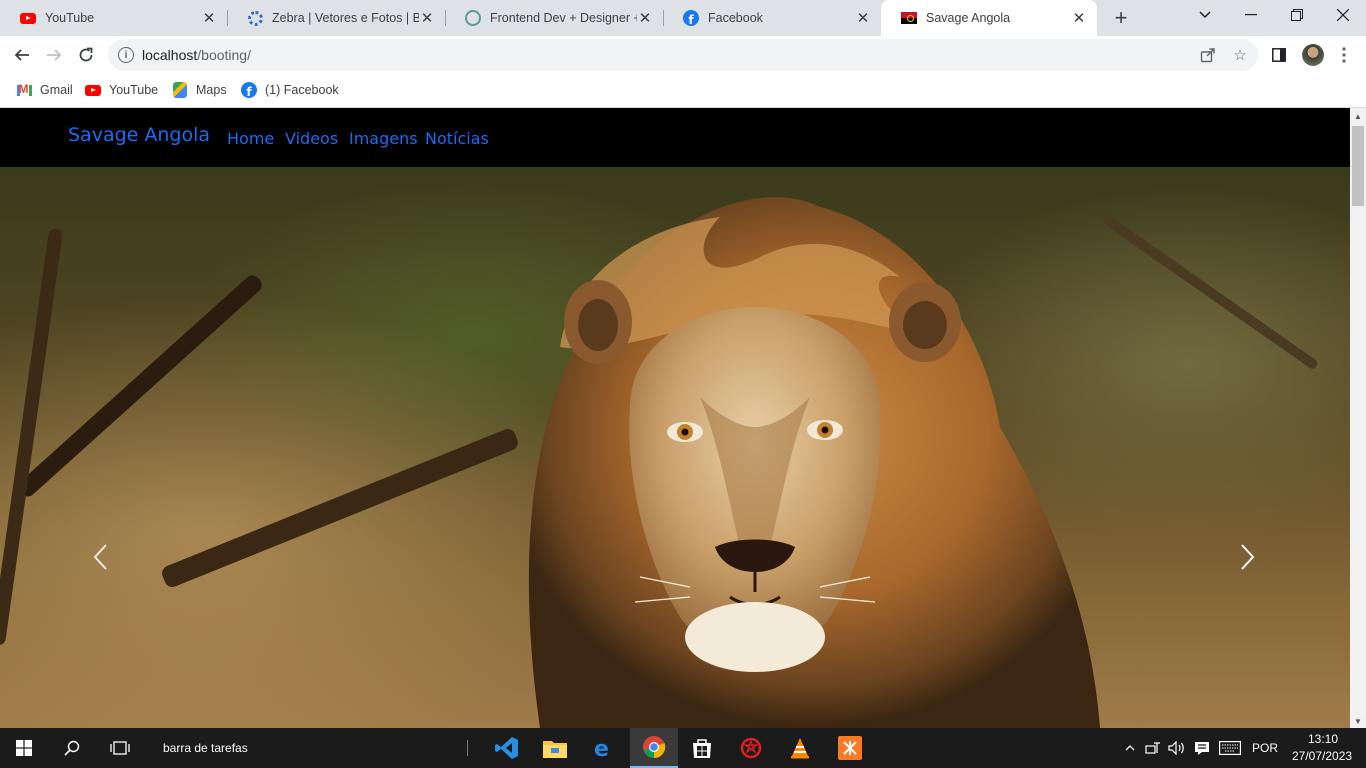  I want to click on network-icon, so click(1153, 748).